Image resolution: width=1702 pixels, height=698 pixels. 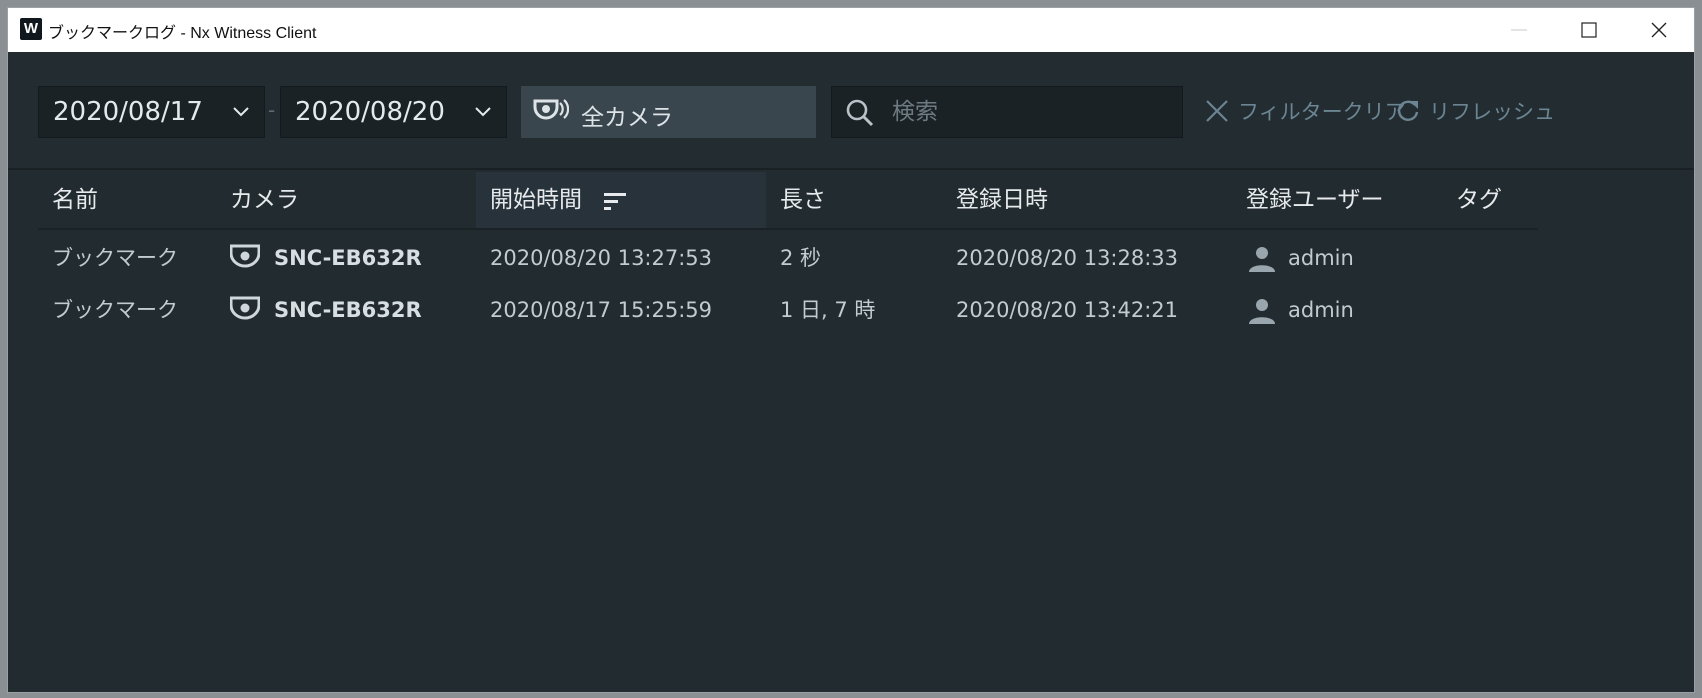 I want to click on maximize-button, so click(x=1589, y=30).